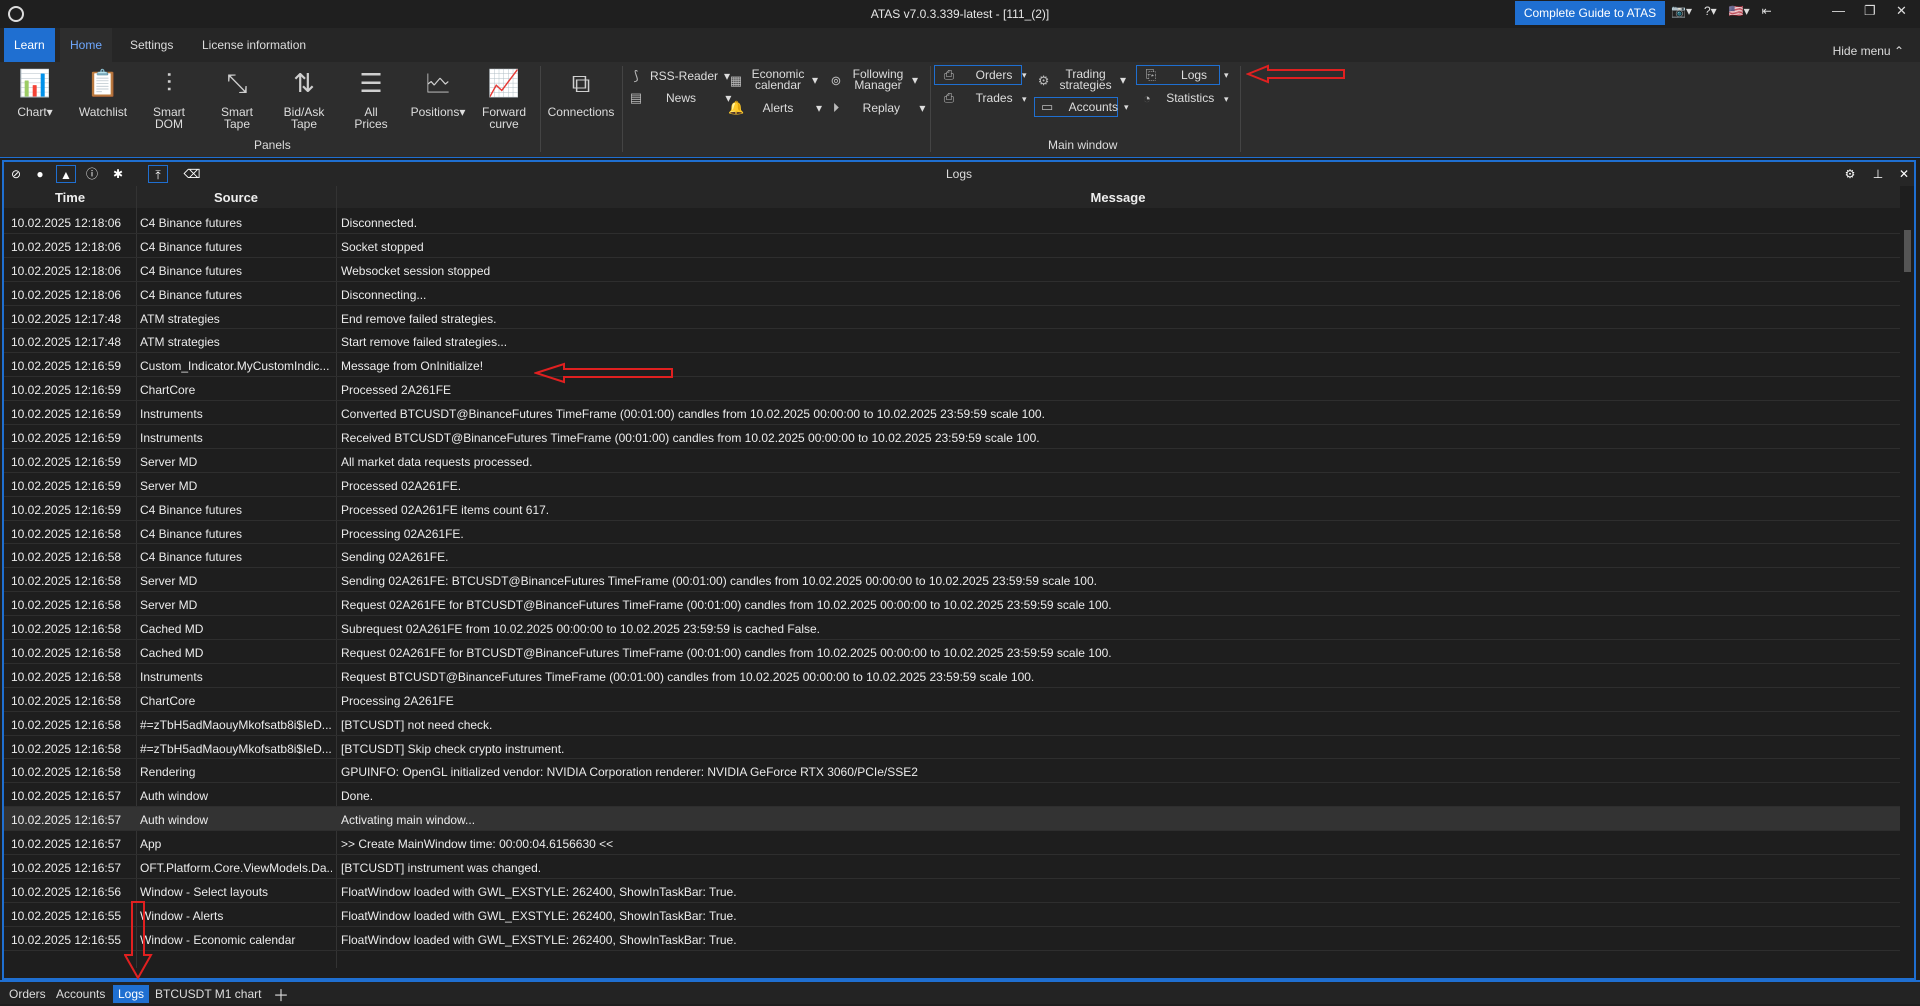 The image size is (1920, 1006). What do you see at coordinates (86, 45) in the screenshot?
I see `tab-home: Home` at bounding box center [86, 45].